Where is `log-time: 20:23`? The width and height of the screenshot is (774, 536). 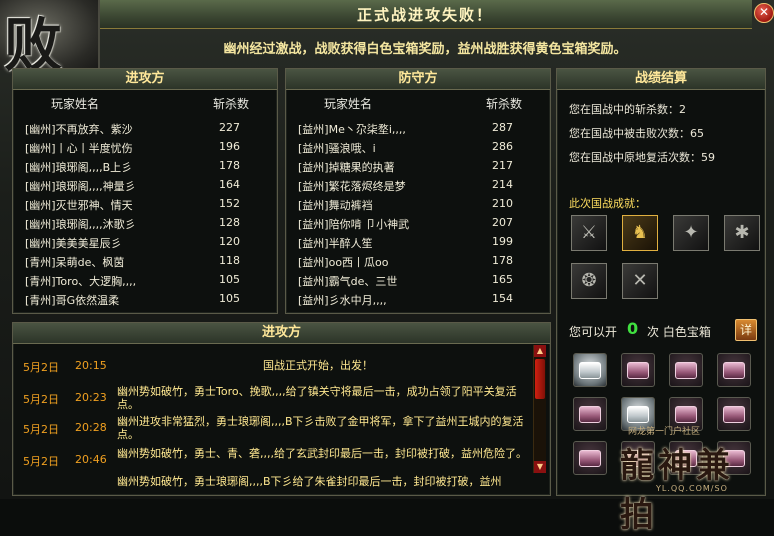 log-time: 20:23 is located at coordinates (91, 397).